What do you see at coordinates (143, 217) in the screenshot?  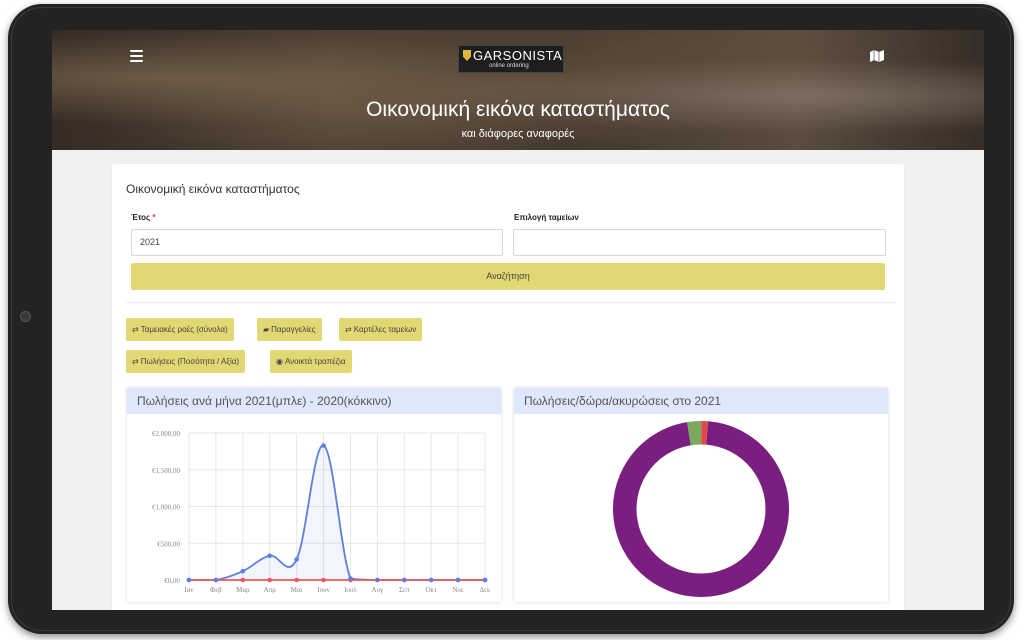 I see `year-label: Έτος *` at bounding box center [143, 217].